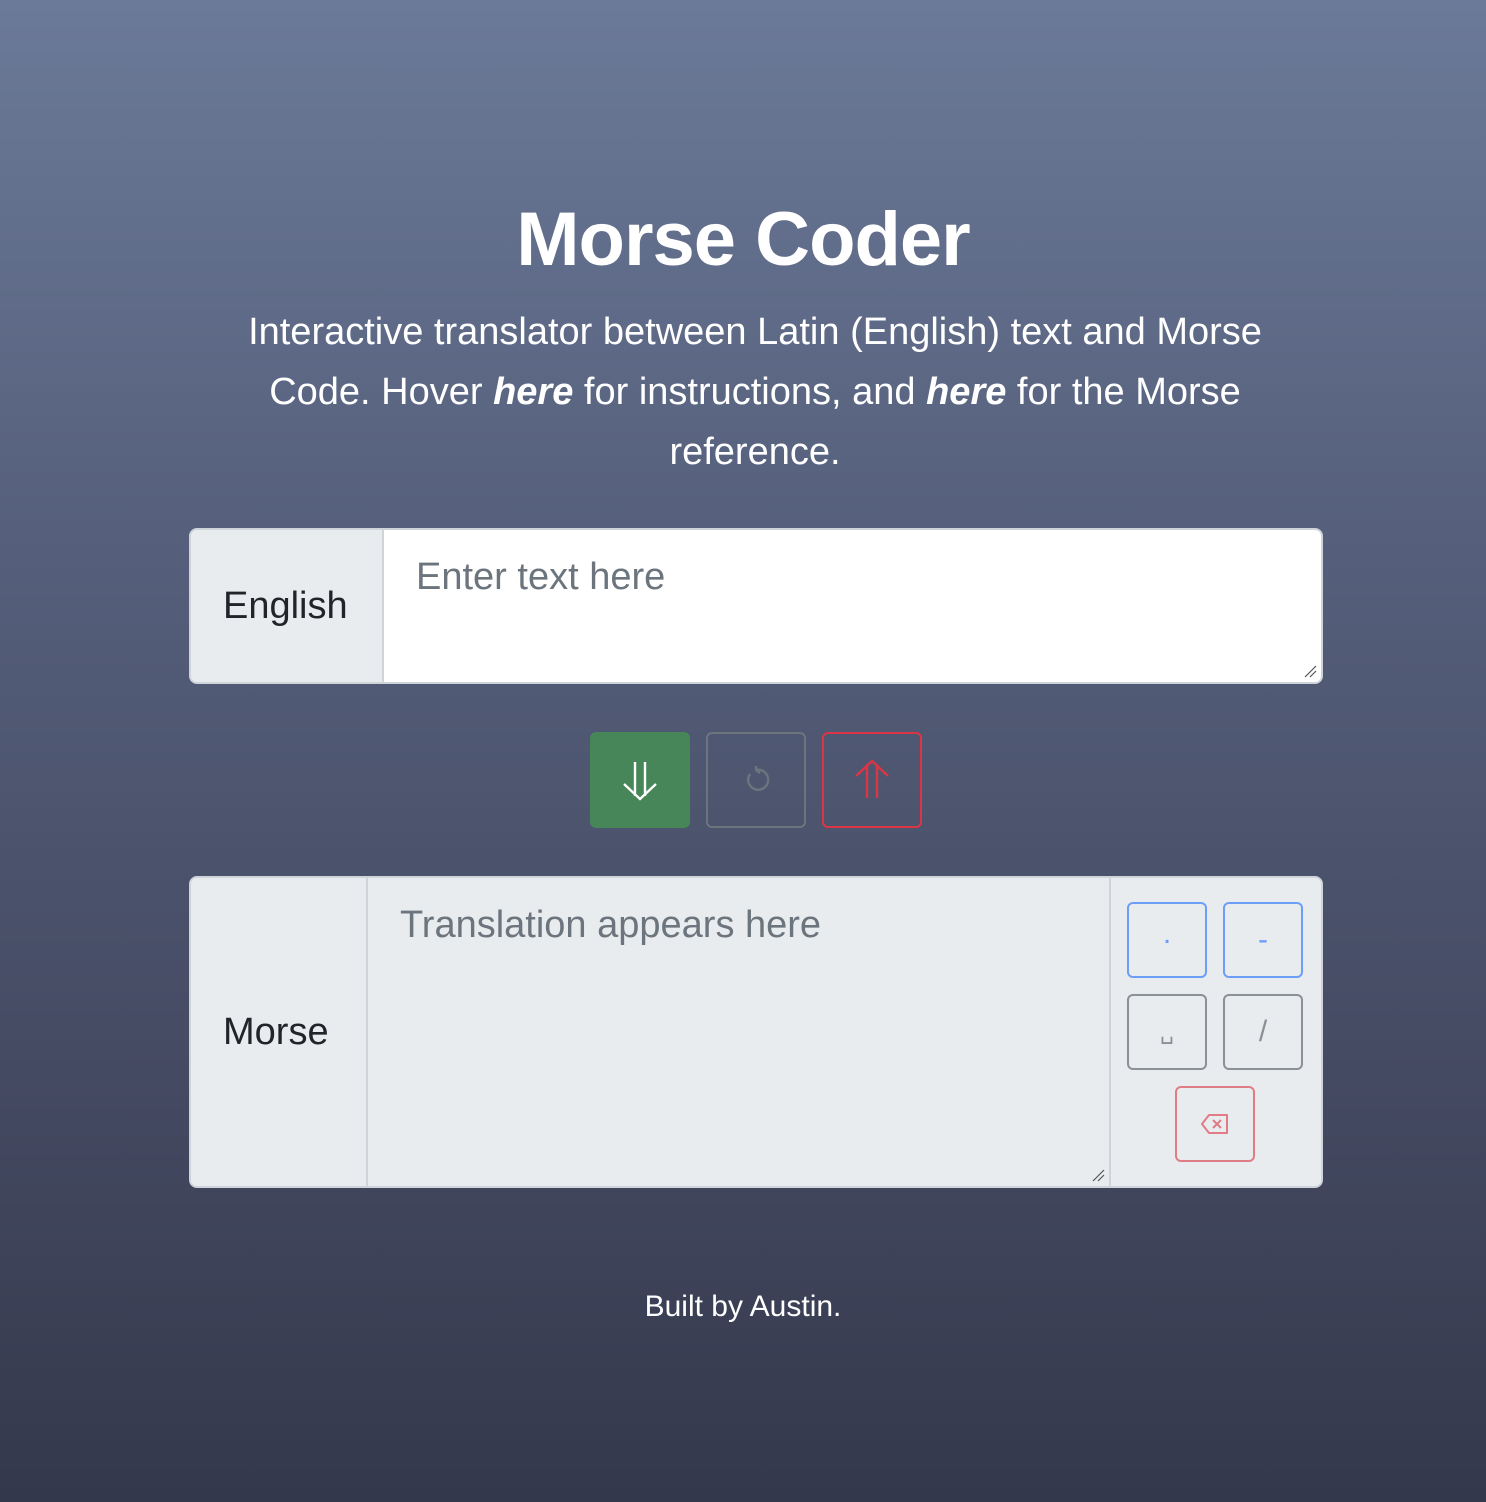 Image resolution: width=1486 pixels, height=1502 pixels. Describe the element at coordinates (533, 392) in the screenshot. I see `instructions-hover-link: here` at that location.